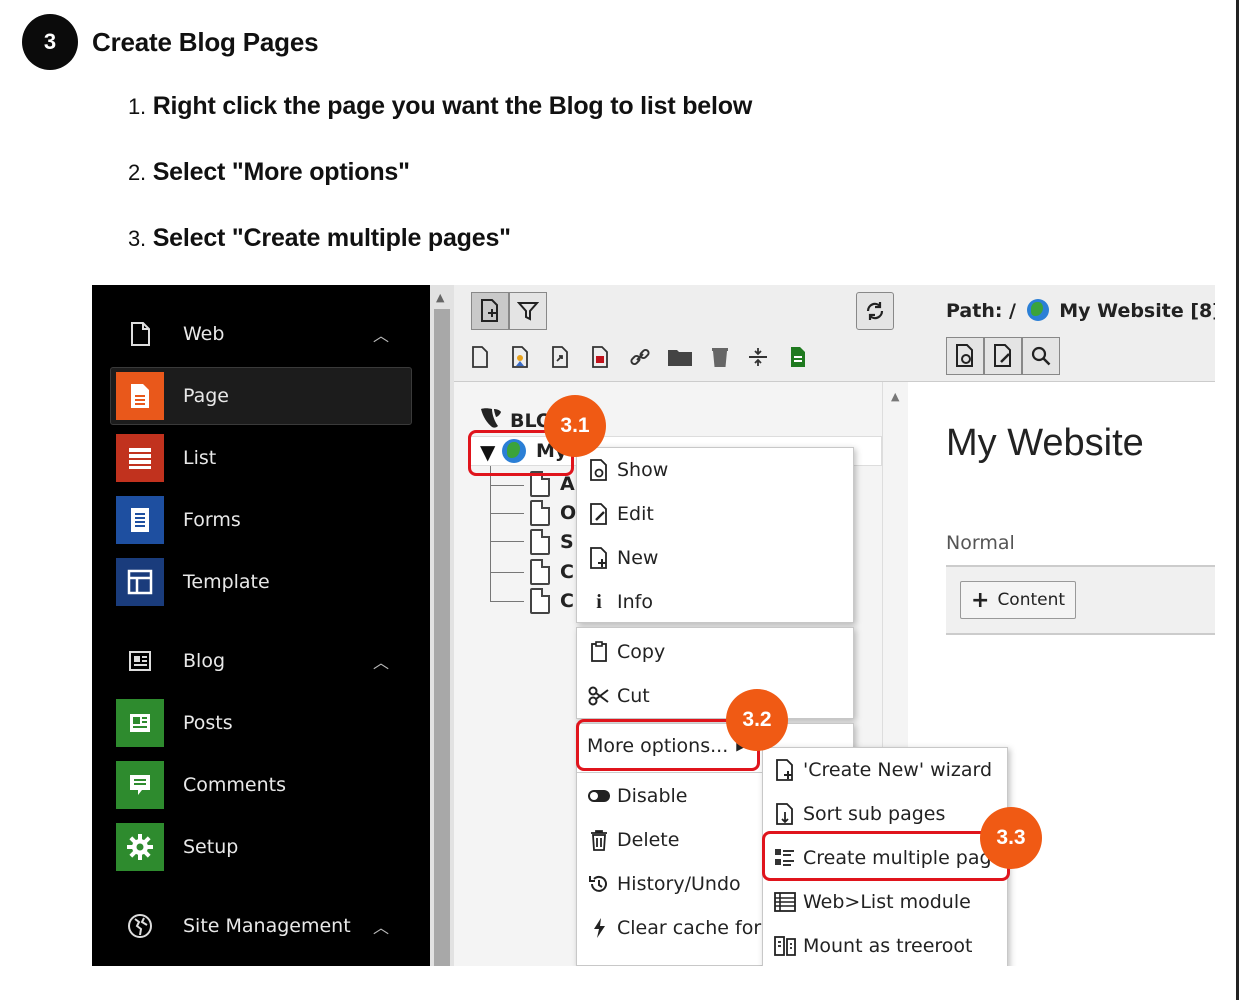 The height and width of the screenshot is (1000, 1241). I want to click on module-item-setup: Setup, so click(261, 847).